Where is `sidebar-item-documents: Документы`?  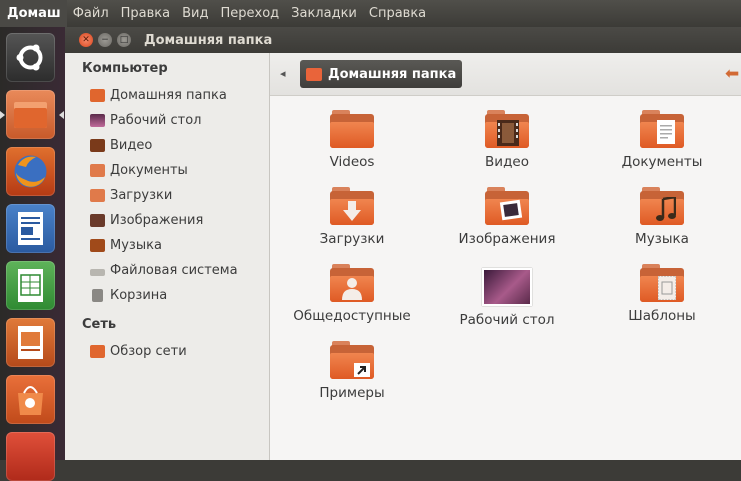 sidebar-item-documents: Документы is located at coordinates (139, 170).